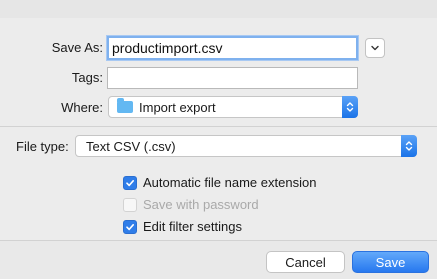  I want to click on save-button: Save, so click(390, 262).